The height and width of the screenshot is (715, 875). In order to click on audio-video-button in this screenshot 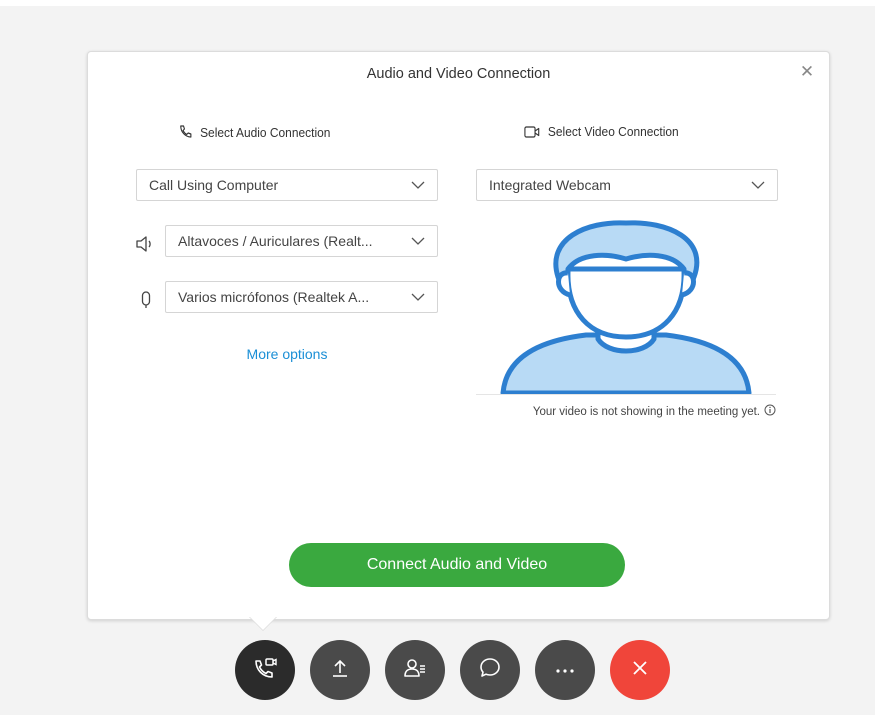, I will do `click(265, 670)`.